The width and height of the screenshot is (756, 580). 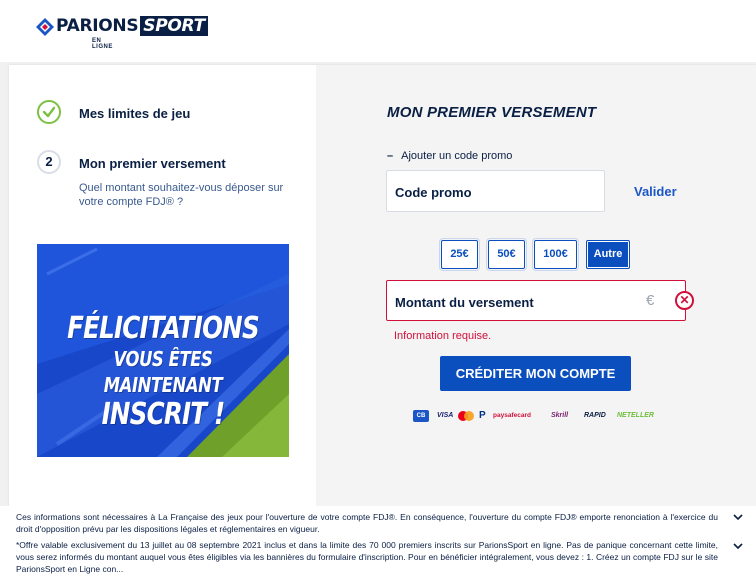 I want to click on visa-icon: VISA, so click(x=445, y=415).